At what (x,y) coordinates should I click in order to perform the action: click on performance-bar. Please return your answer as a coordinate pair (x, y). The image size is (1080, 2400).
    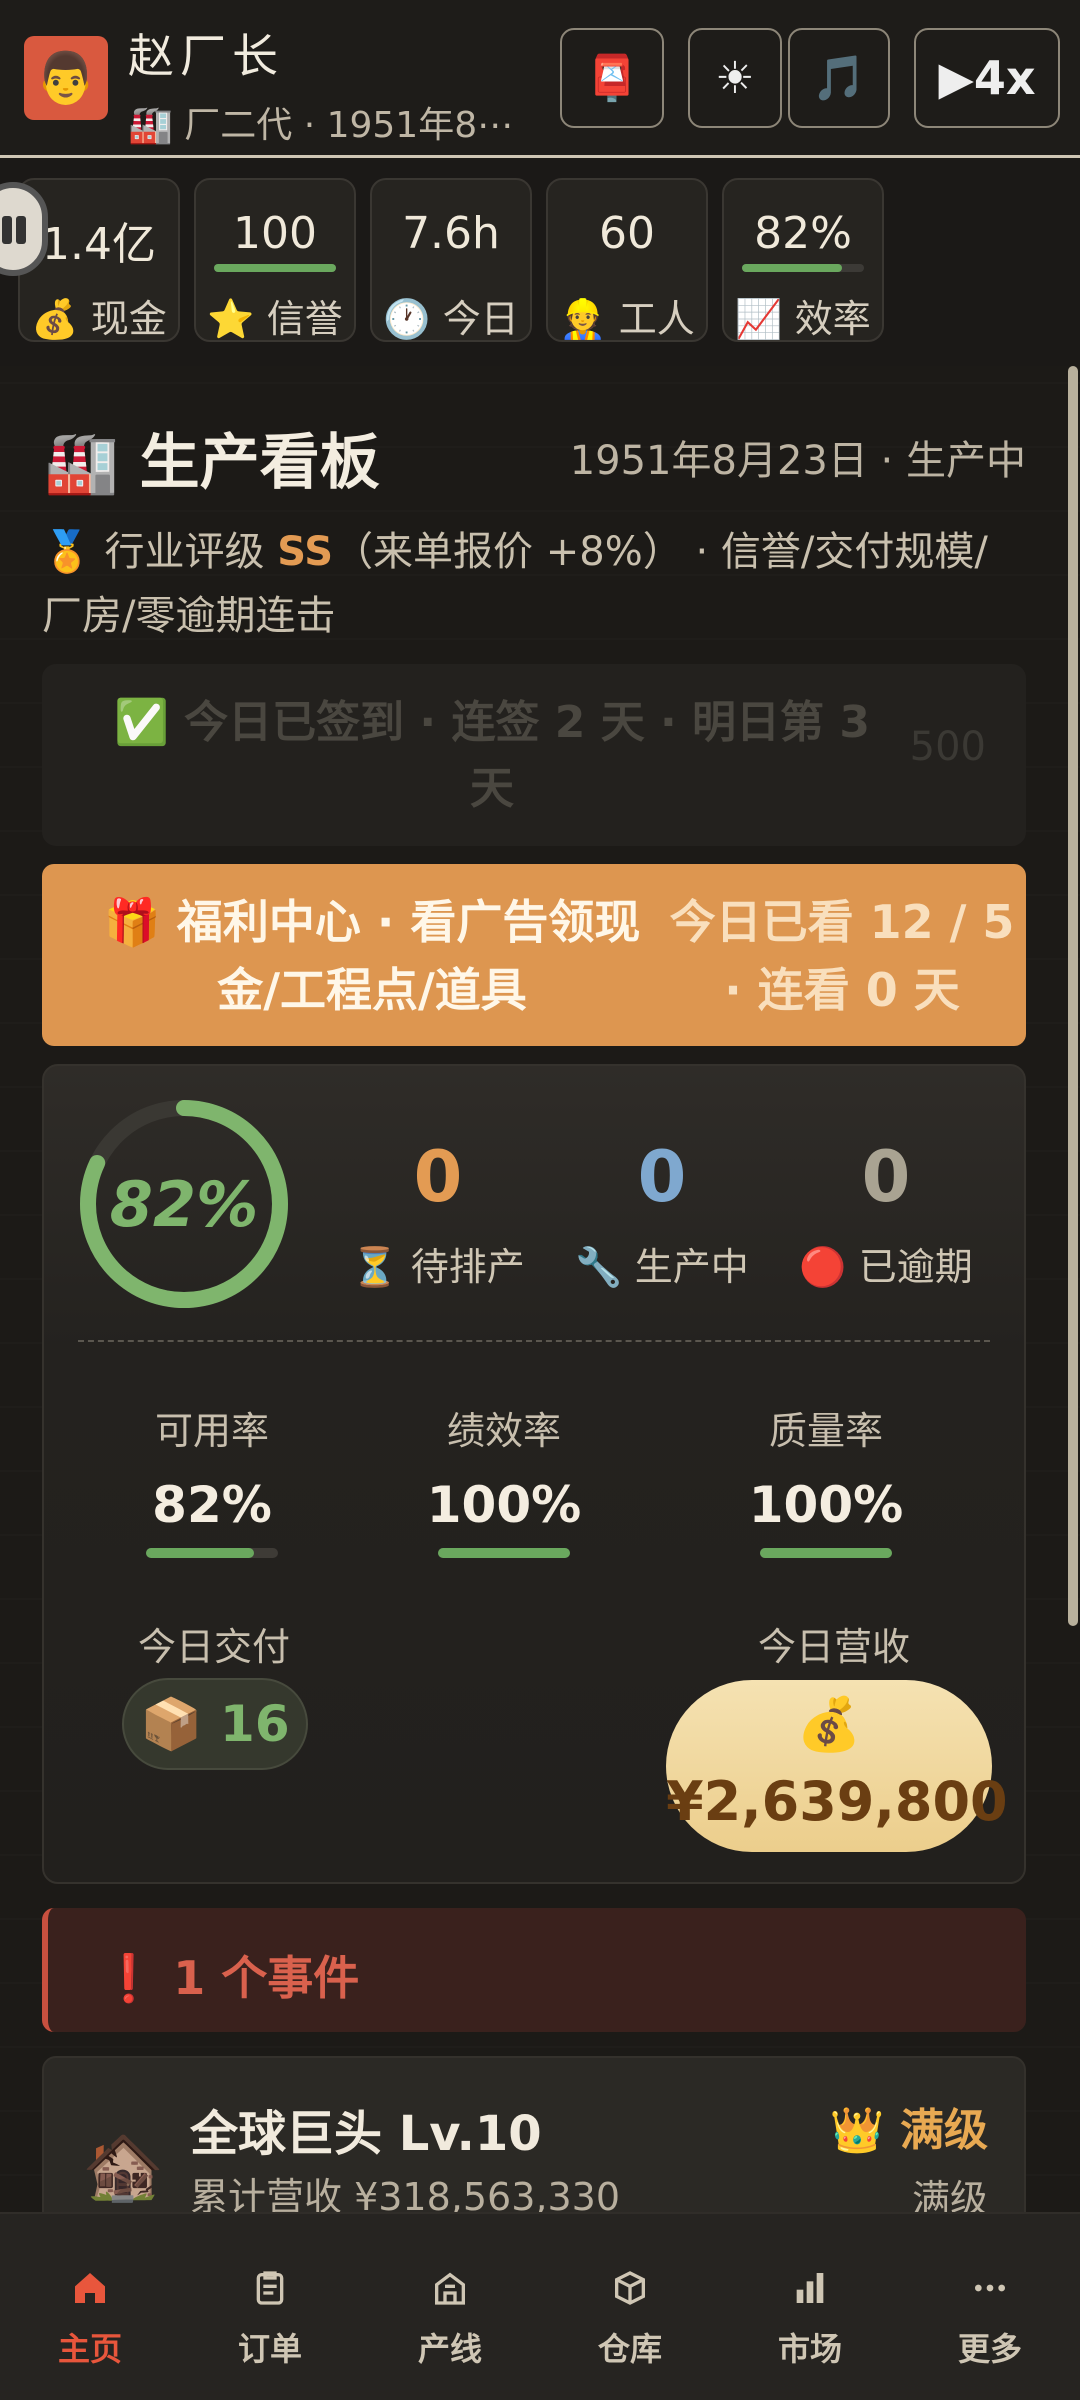
    Looking at the image, I should click on (504, 1553).